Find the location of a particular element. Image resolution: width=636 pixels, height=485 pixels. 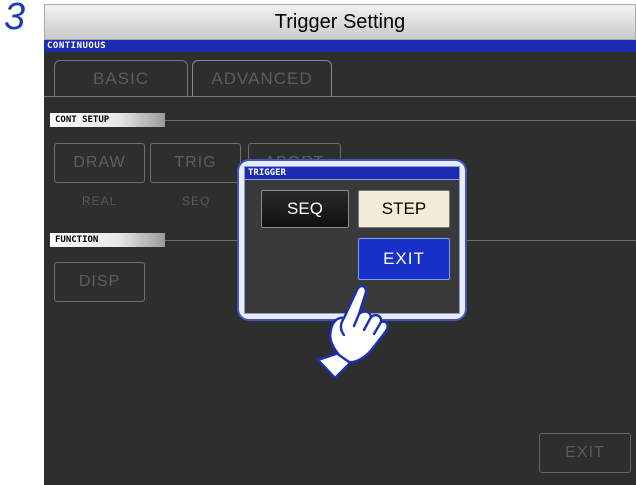

seq-button: SEQ is located at coordinates (305, 209).